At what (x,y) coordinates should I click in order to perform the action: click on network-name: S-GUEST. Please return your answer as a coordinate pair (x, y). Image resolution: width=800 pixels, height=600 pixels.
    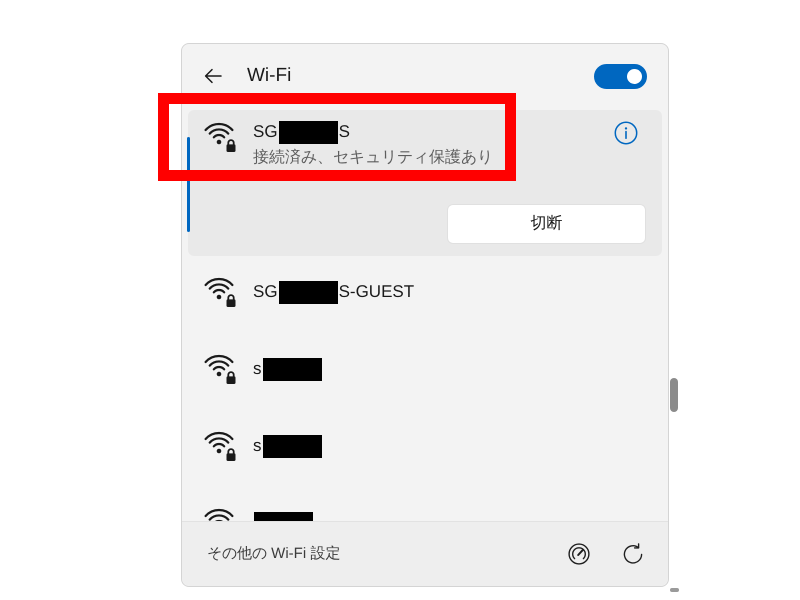
    Looking at the image, I should click on (376, 292).